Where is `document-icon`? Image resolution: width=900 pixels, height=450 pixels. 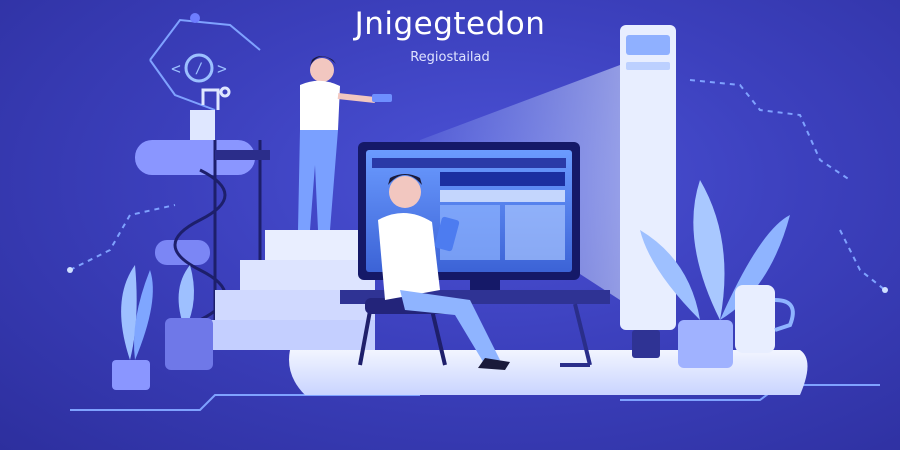
document-icon is located at coordinates (765, 319).